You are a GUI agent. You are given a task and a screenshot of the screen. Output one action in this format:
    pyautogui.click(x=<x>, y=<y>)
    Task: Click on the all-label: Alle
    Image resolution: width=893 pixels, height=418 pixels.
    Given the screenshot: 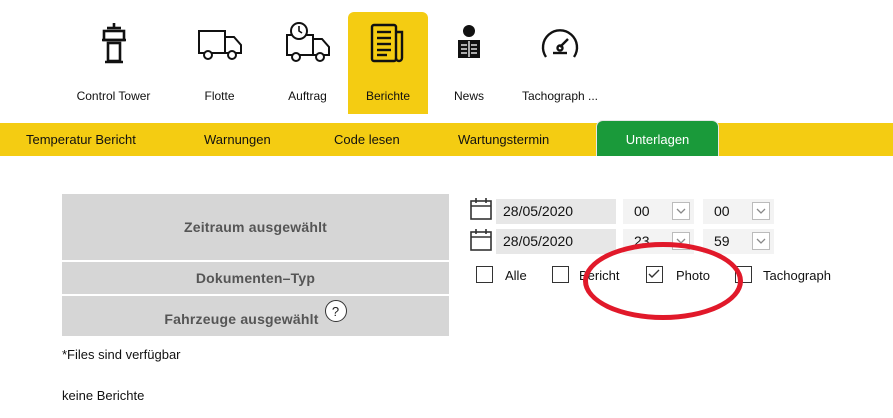 What is the action you would take?
    pyautogui.click(x=516, y=275)
    